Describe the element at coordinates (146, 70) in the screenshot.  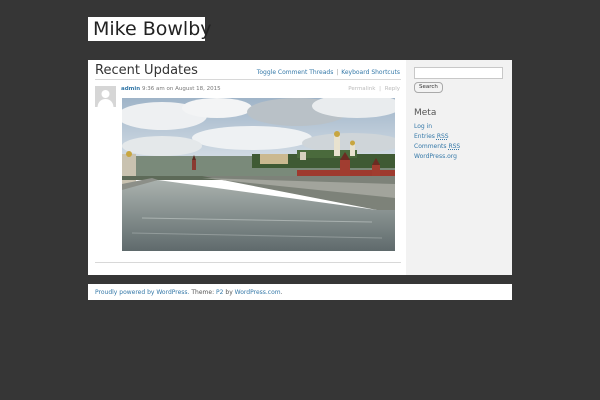
I see `page-title: Recent Updates` at that location.